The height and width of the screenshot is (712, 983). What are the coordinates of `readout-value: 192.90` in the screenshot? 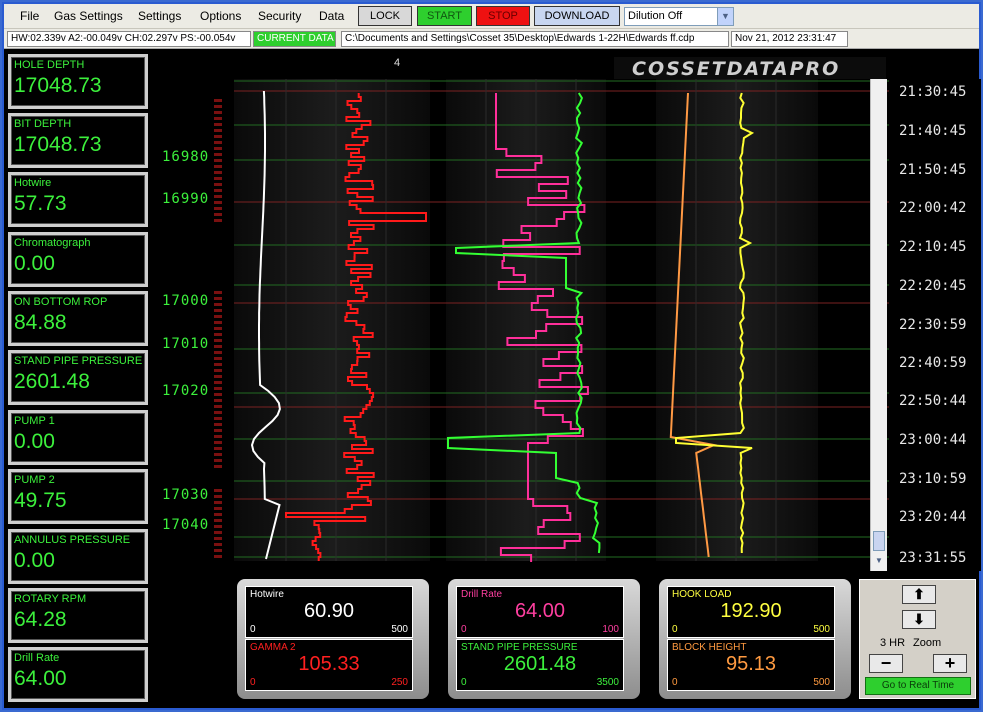 It's located at (751, 611).